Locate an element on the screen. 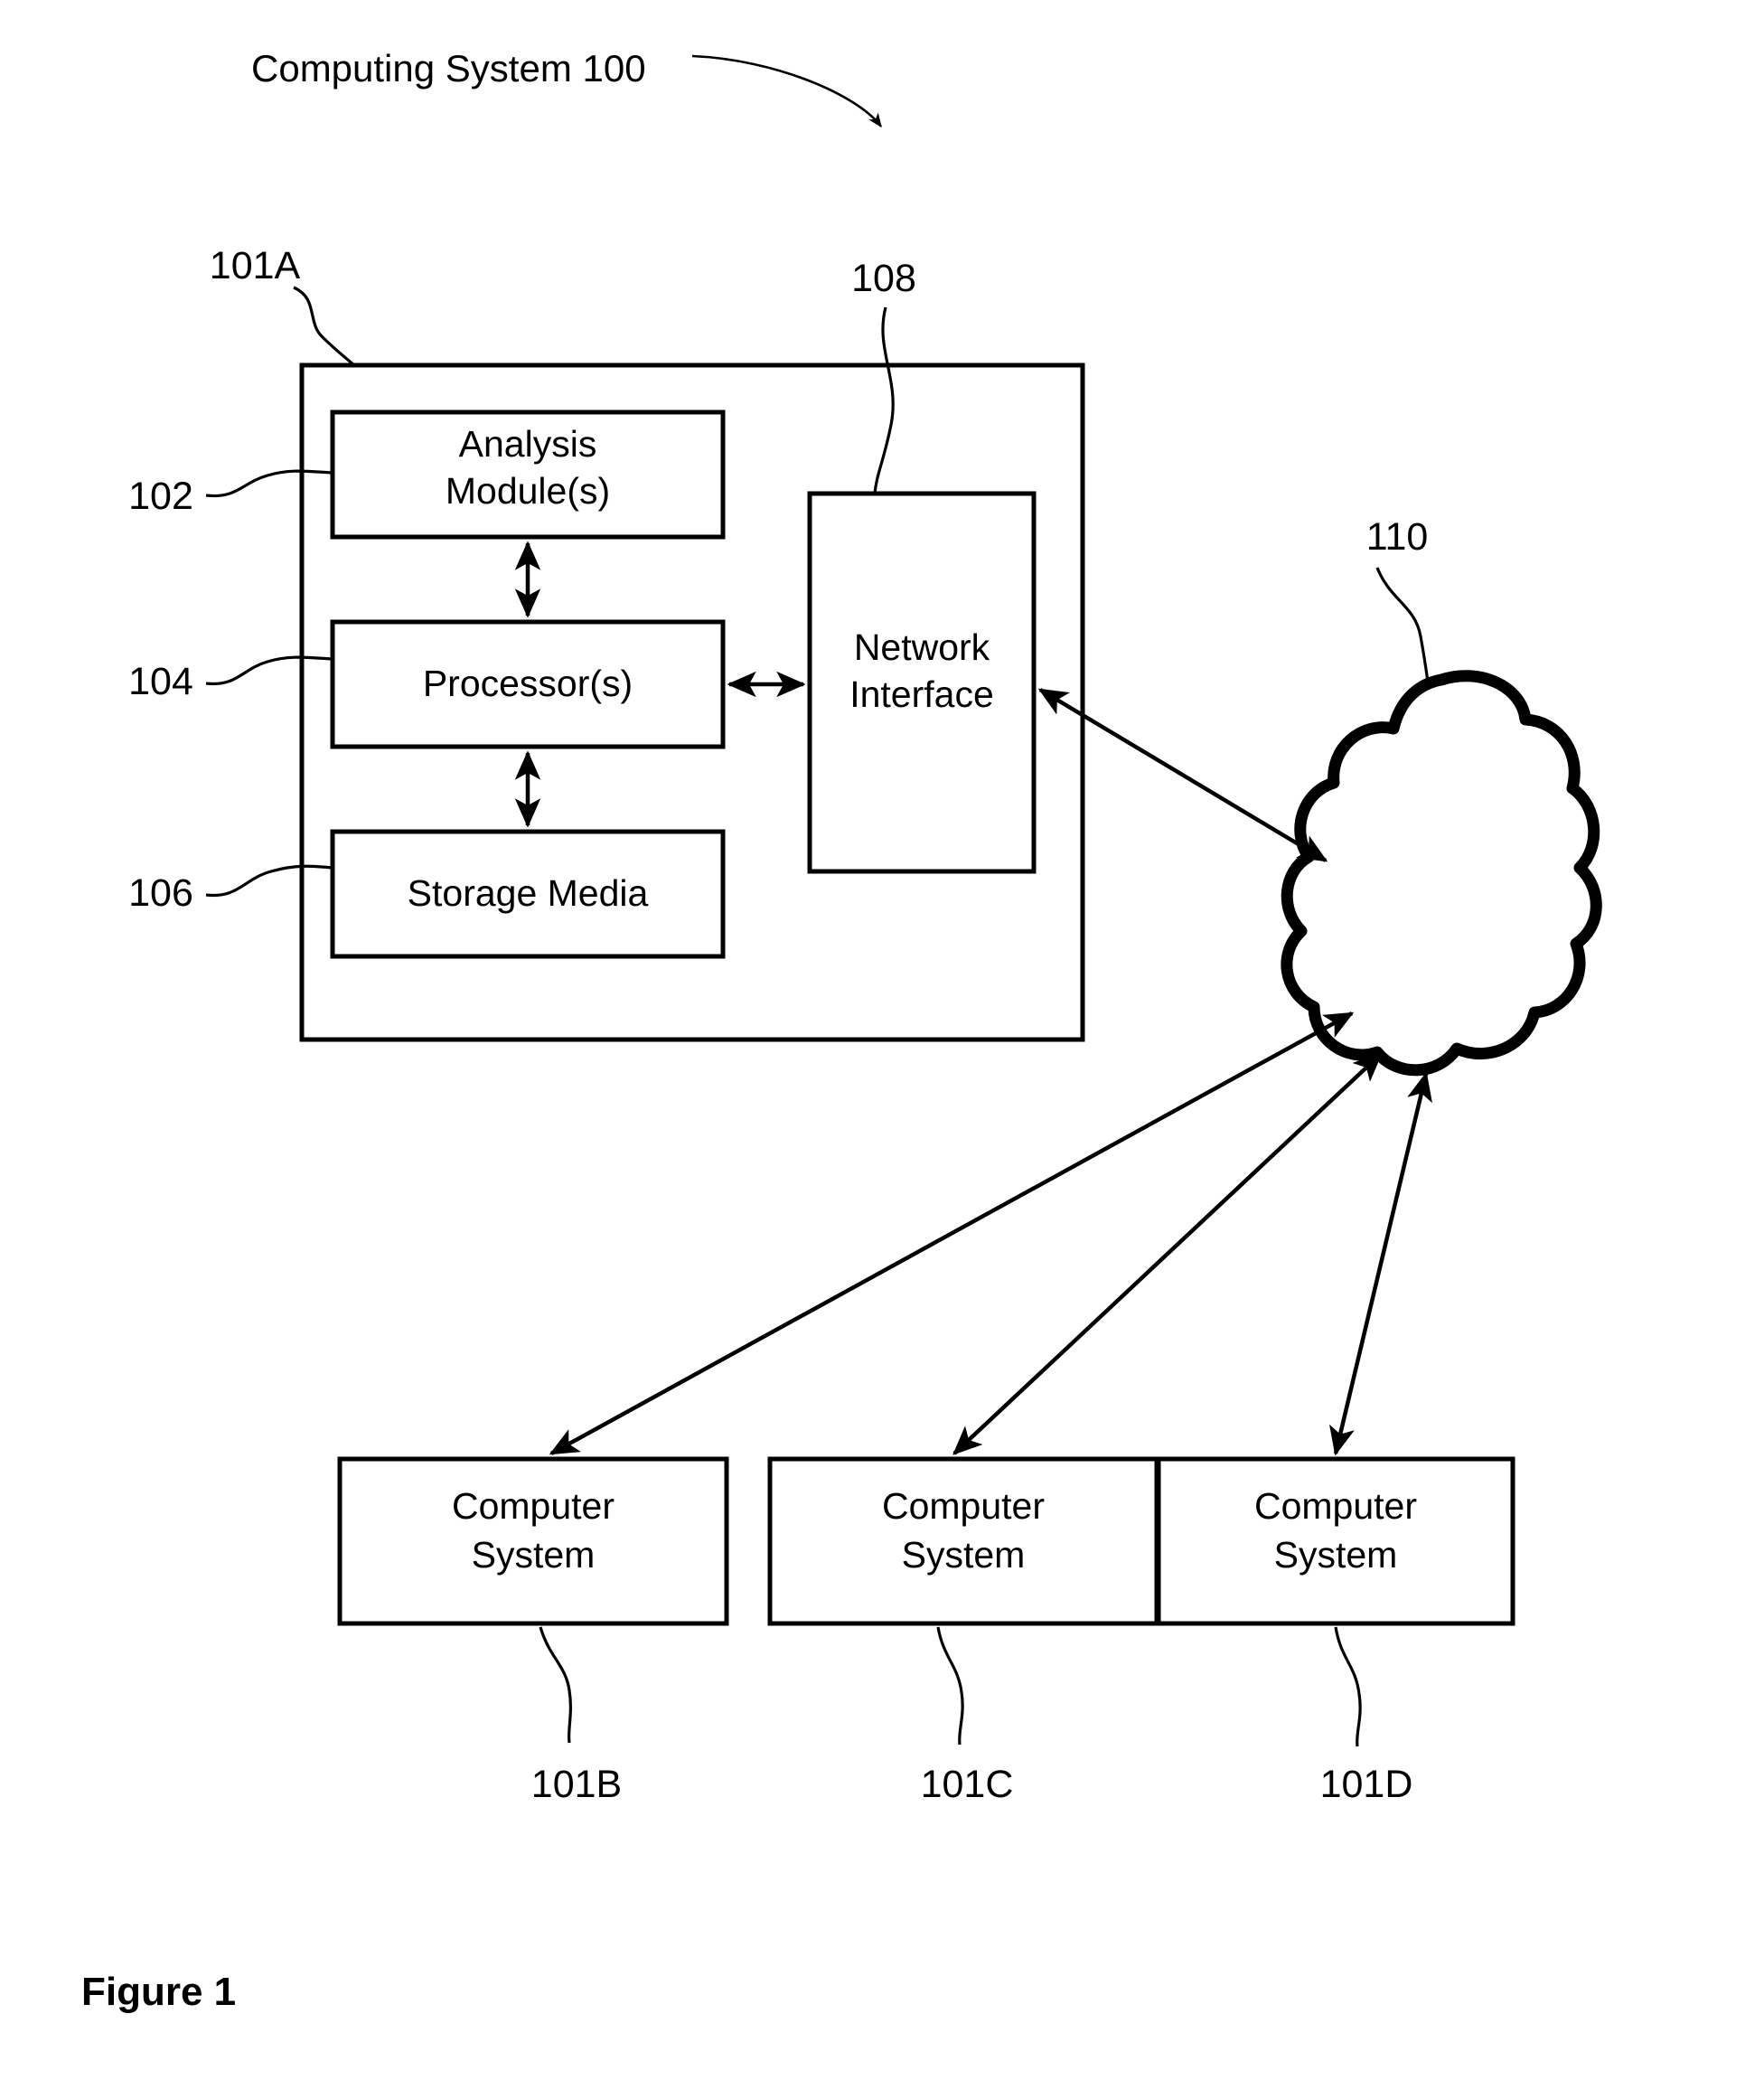  processor-label: Processor(s) is located at coordinates (528, 683).